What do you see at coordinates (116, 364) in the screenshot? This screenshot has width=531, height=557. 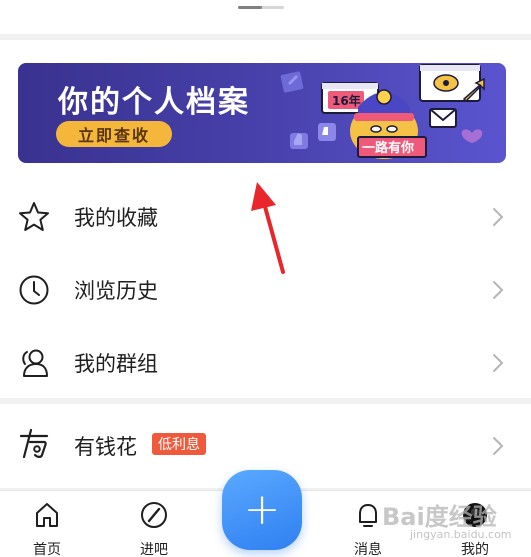 I see `menu-item-label: 我的群组` at bounding box center [116, 364].